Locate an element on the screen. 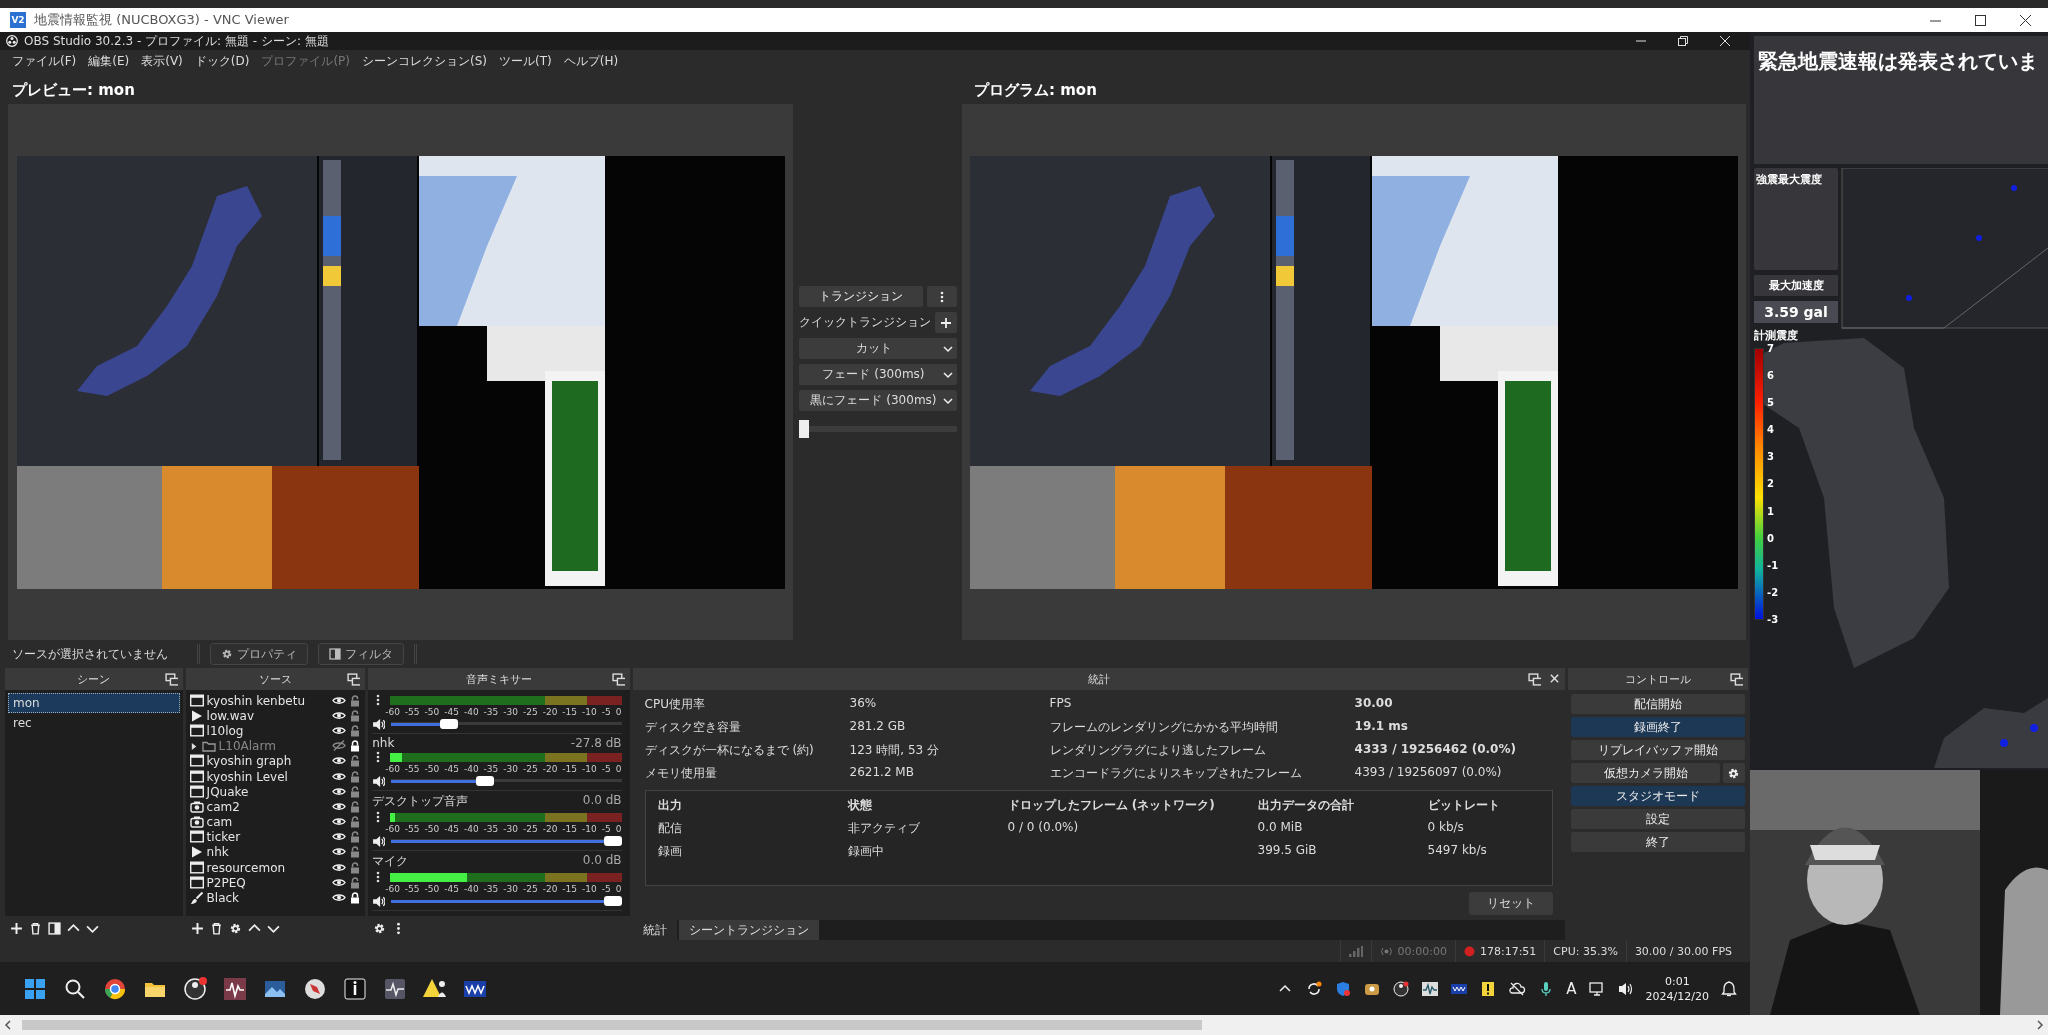  shield-icon is located at coordinates (1343, 988).